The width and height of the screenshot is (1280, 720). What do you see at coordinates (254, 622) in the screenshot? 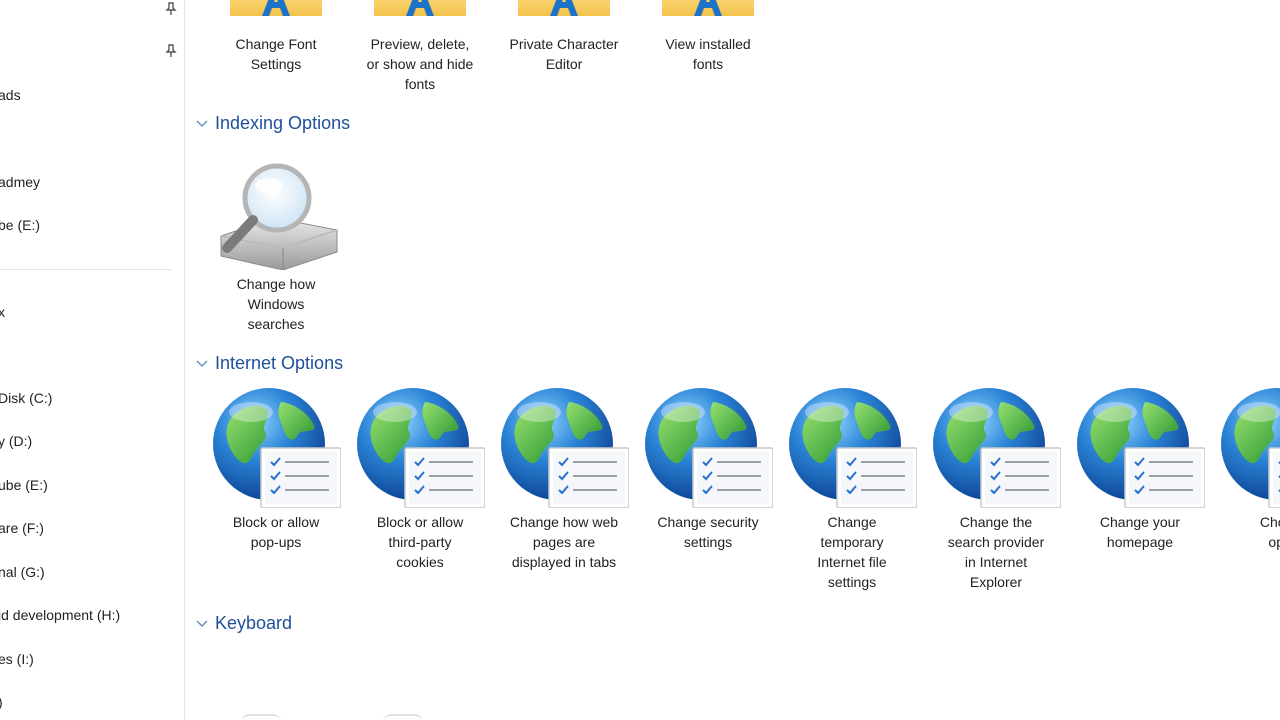
I see `section-title: Keyboard` at bounding box center [254, 622].